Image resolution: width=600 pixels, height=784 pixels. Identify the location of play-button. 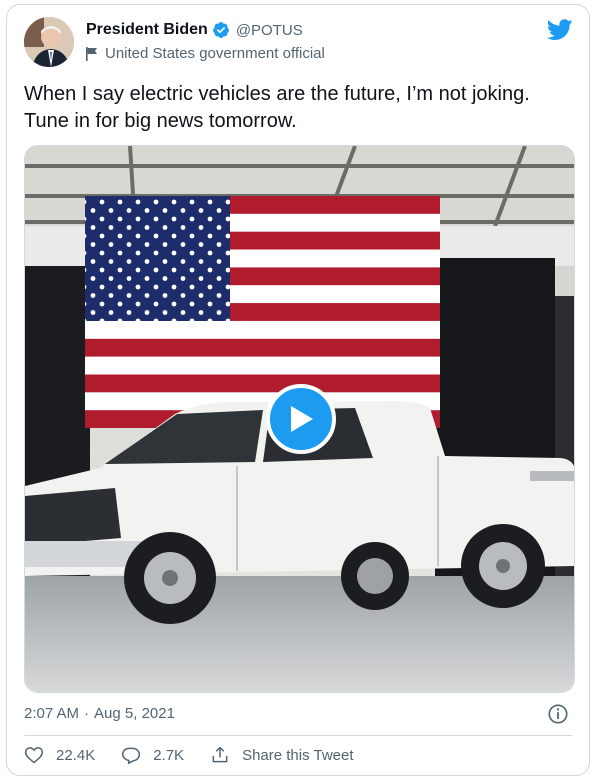
(301, 419).